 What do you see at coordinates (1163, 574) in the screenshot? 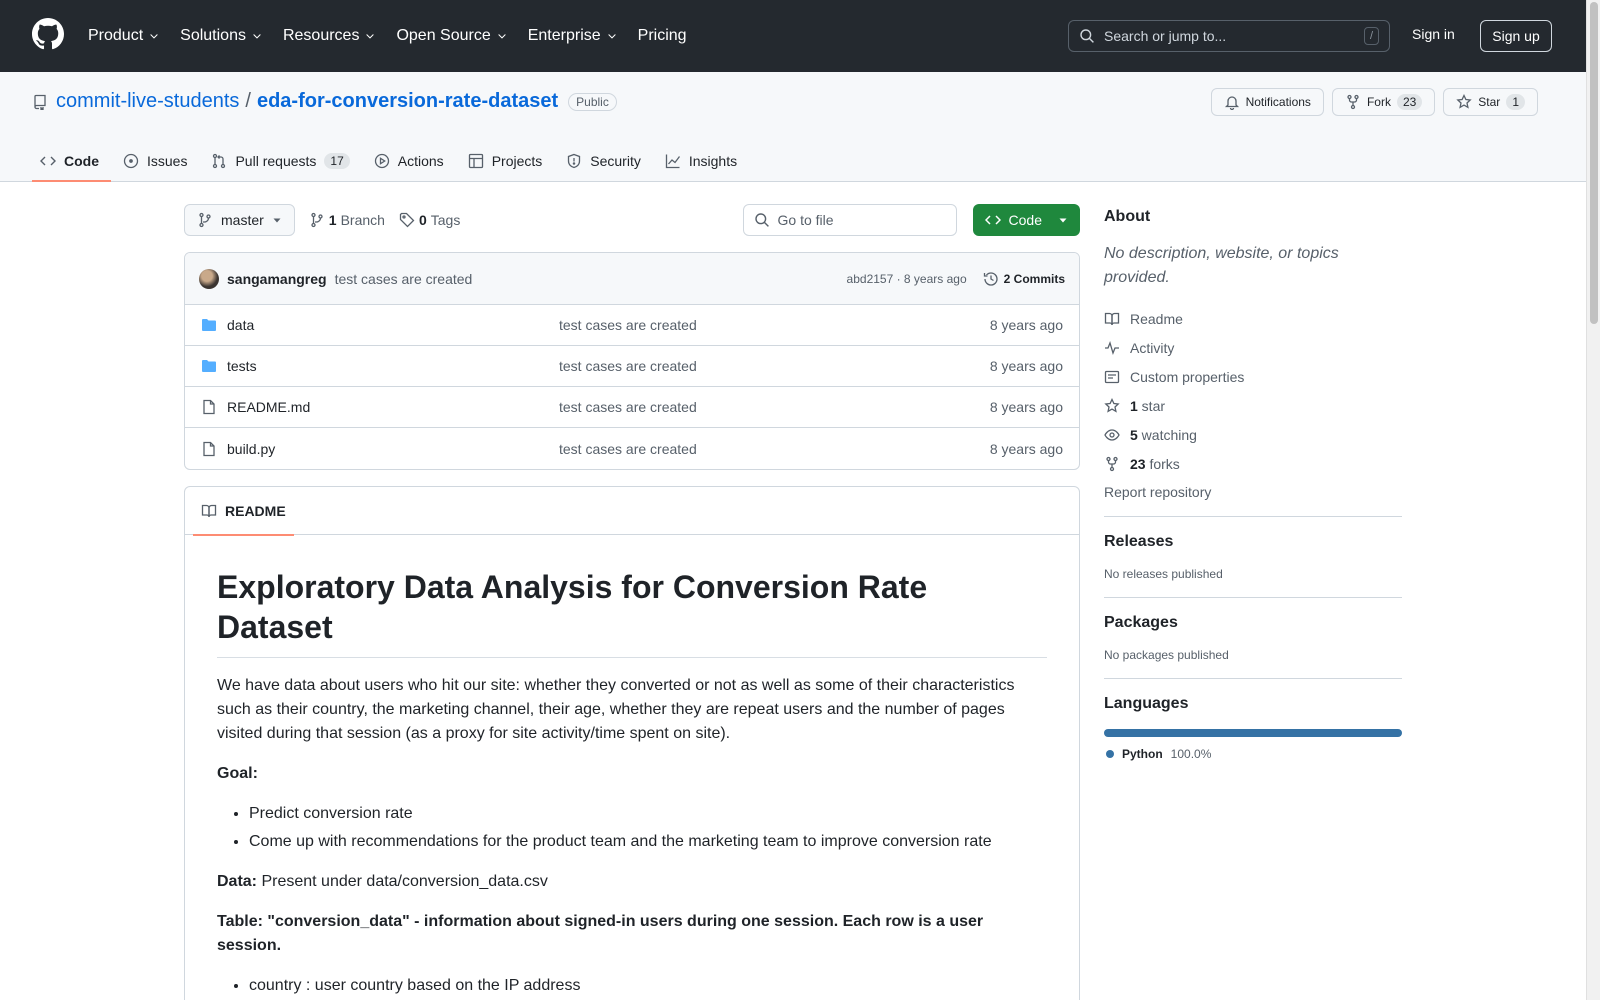
I see `releases-text: No releases published` at bounding box center [1163, 574].